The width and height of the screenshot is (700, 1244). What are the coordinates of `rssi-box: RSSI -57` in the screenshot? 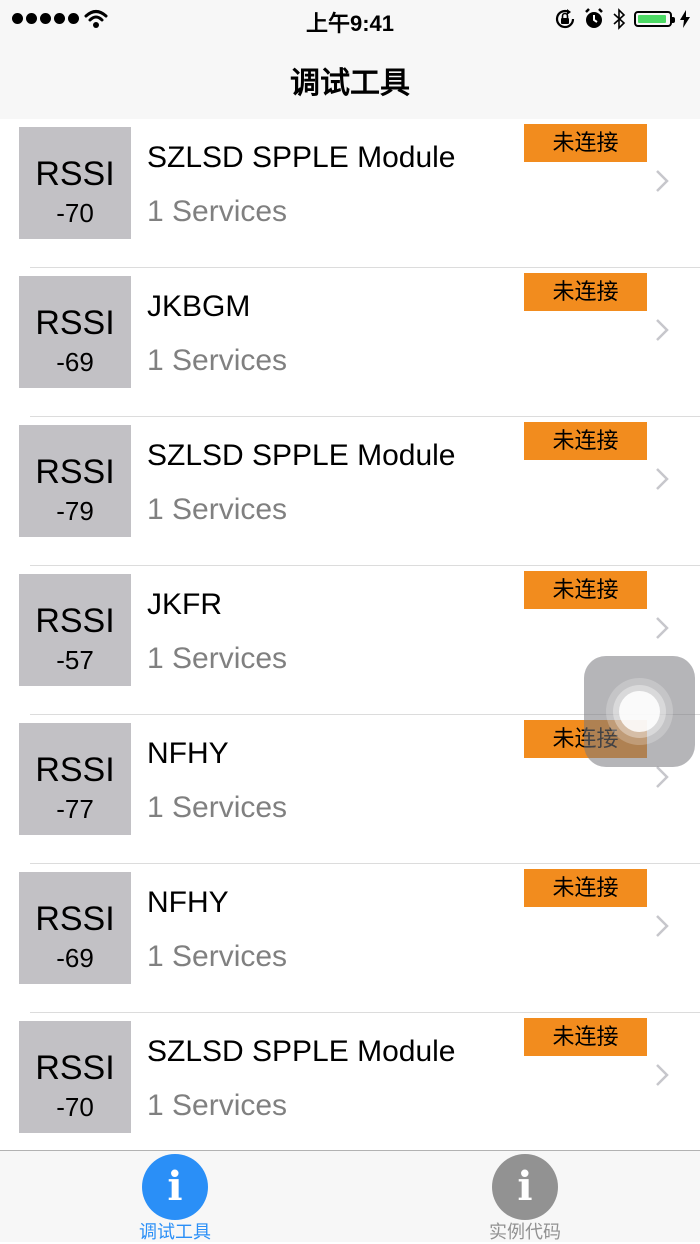 It's located at (75, 630).